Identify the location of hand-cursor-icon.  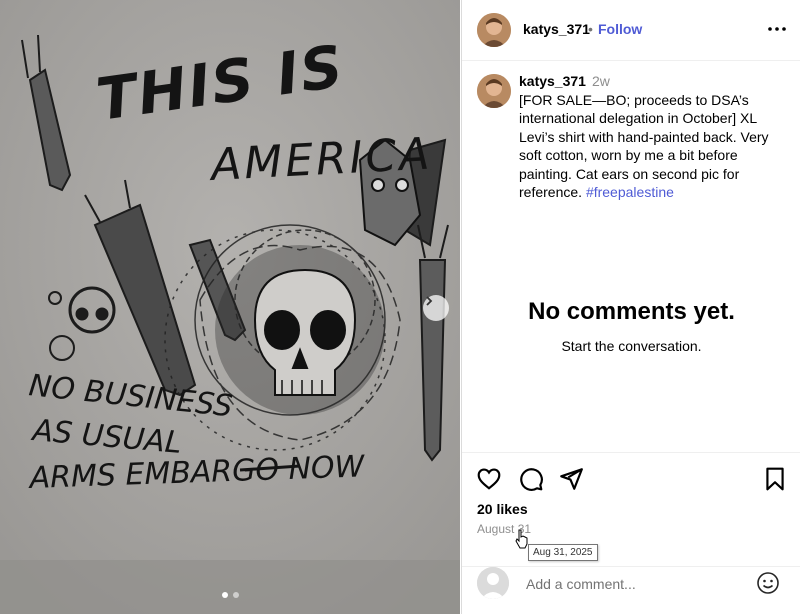
(521, 539).